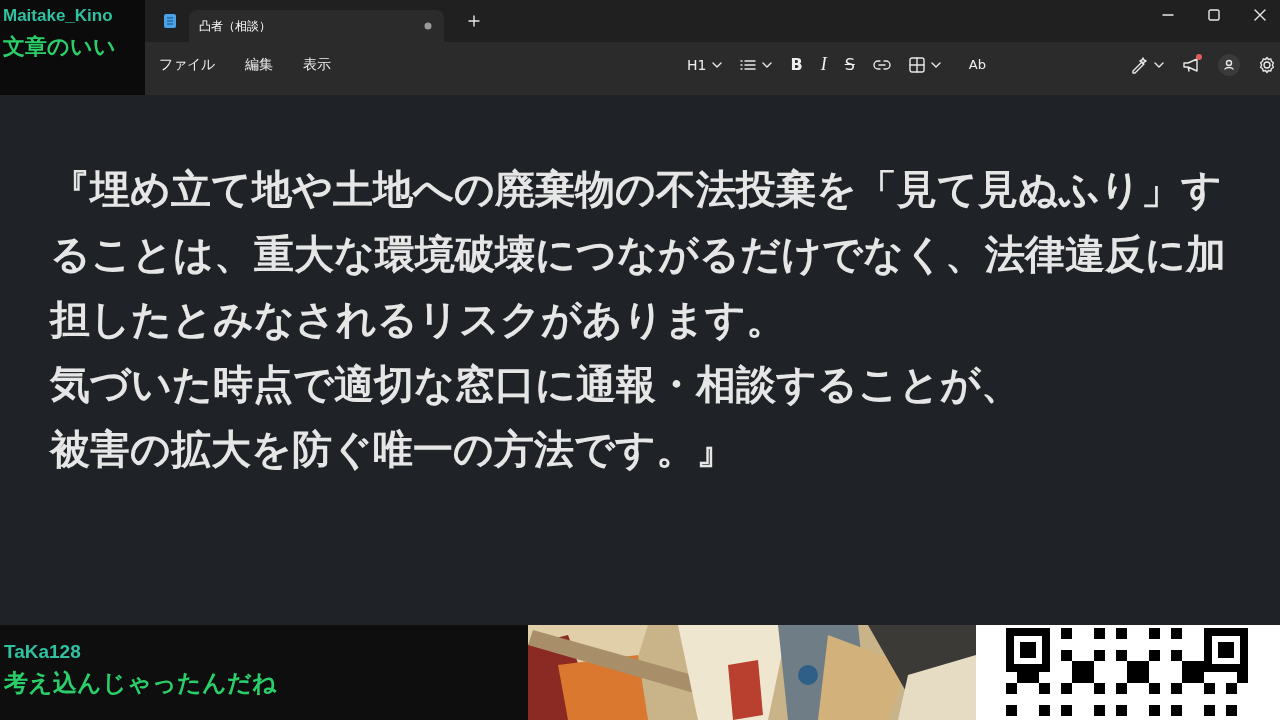 This screenshot has height=720, width=1280. Describe the element at coordinates (141, 683) in the screenshot. I see `chat-message: 考え込んじゃったんだね` at that location.